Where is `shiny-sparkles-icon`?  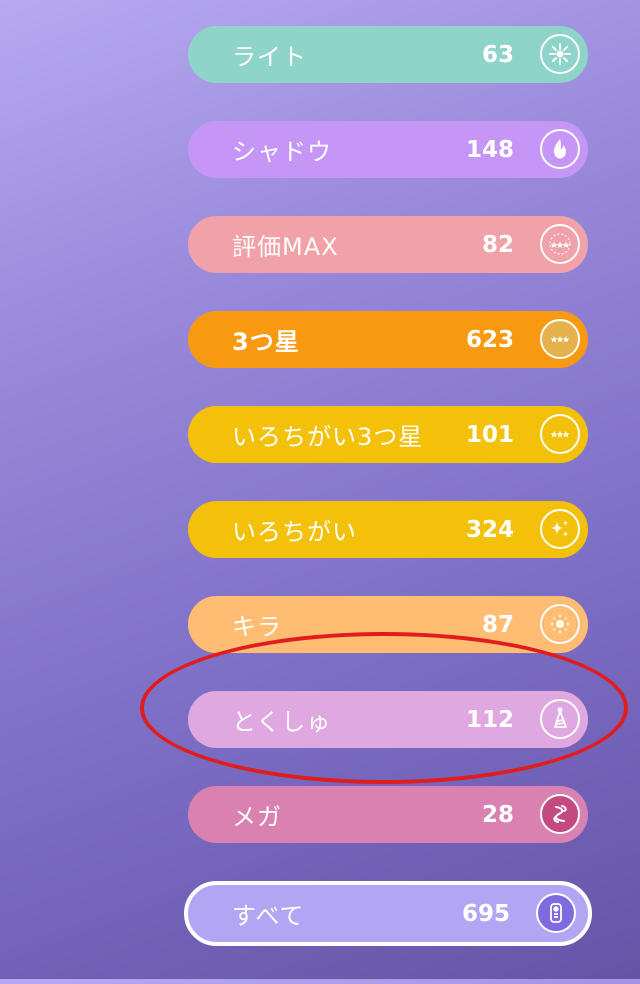
shiny-sparkles-icon is located at coordinates (560, 529).